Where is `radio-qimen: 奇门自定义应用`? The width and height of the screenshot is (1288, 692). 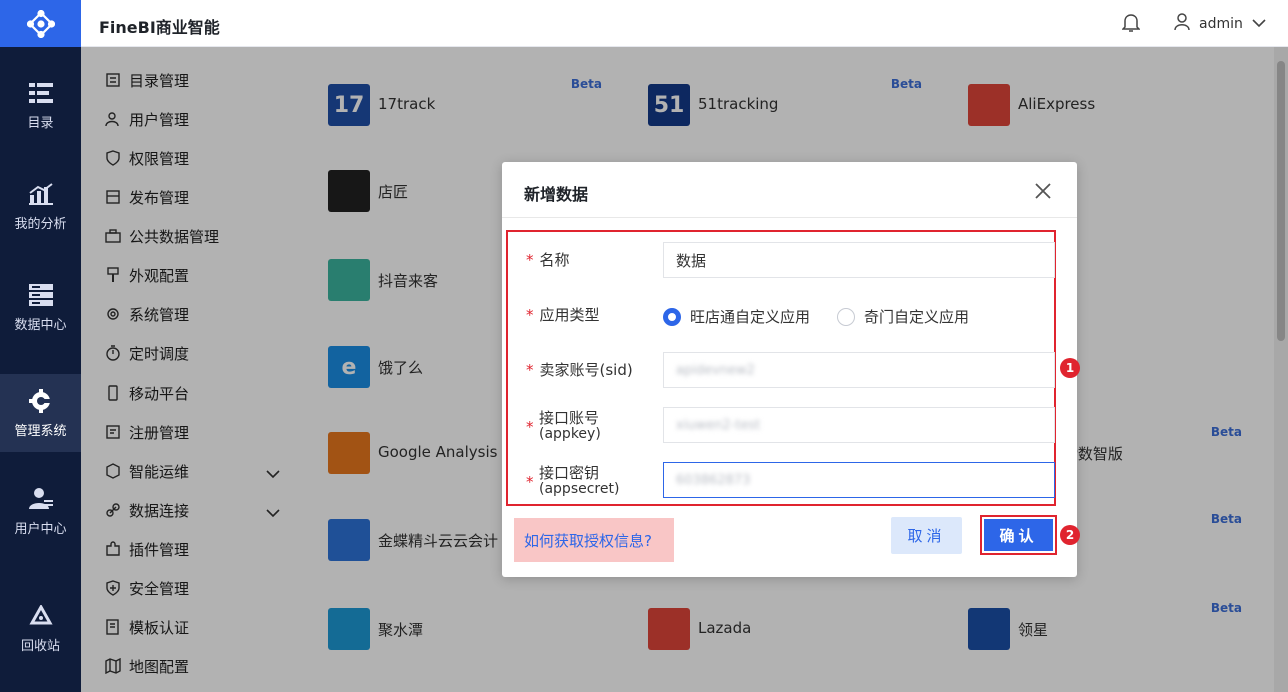 radio-qimen: 奇门自定义应用 is located at coordinates (903, 316).